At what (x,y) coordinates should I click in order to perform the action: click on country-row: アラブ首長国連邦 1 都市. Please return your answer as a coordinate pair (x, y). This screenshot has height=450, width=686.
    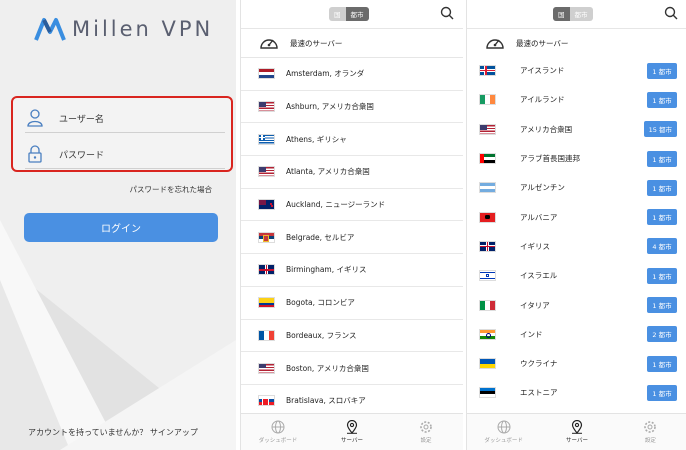
    Looking at the image, I should click on (576, 158).